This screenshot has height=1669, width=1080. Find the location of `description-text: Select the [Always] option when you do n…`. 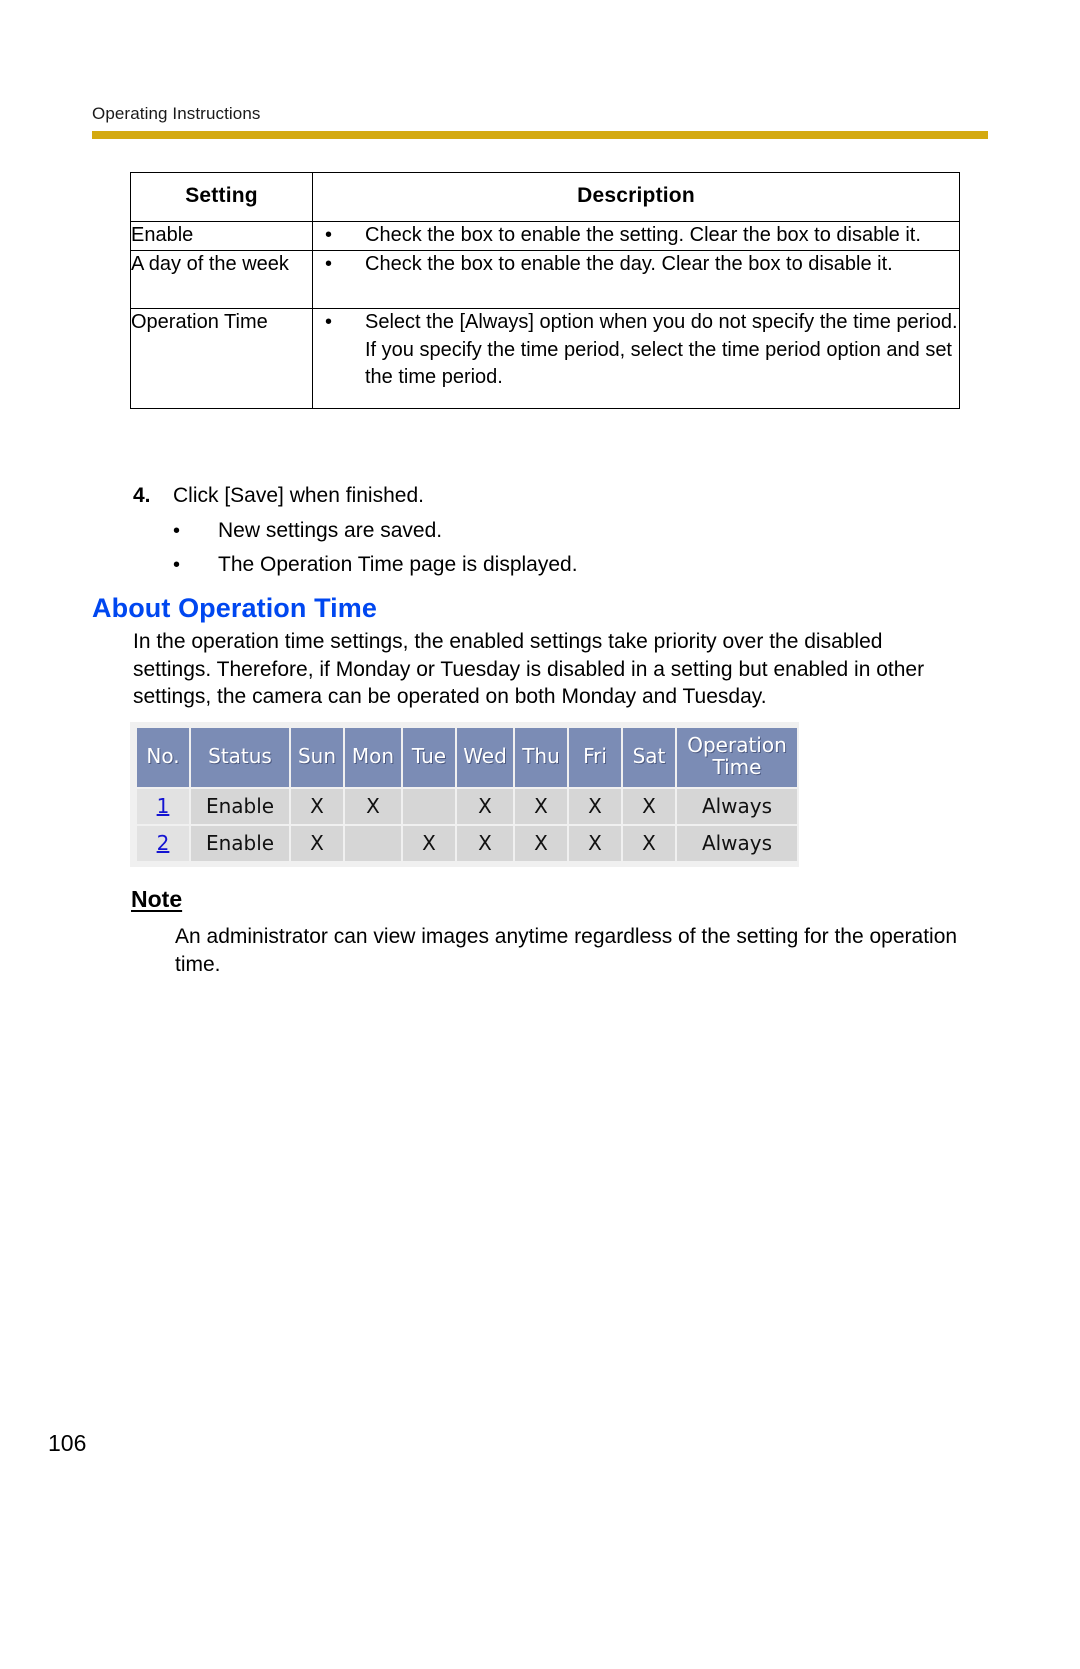

description-text: Select the [Always] option when you do n… is located at coordinates (661, 350).